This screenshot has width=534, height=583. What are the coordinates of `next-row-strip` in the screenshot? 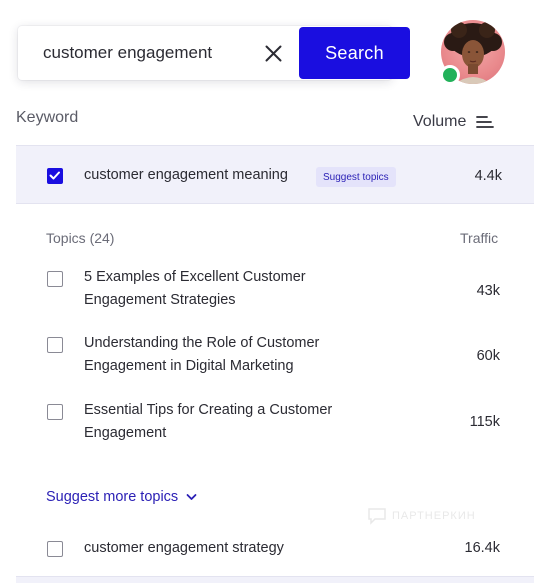 It's located at (275, 579).